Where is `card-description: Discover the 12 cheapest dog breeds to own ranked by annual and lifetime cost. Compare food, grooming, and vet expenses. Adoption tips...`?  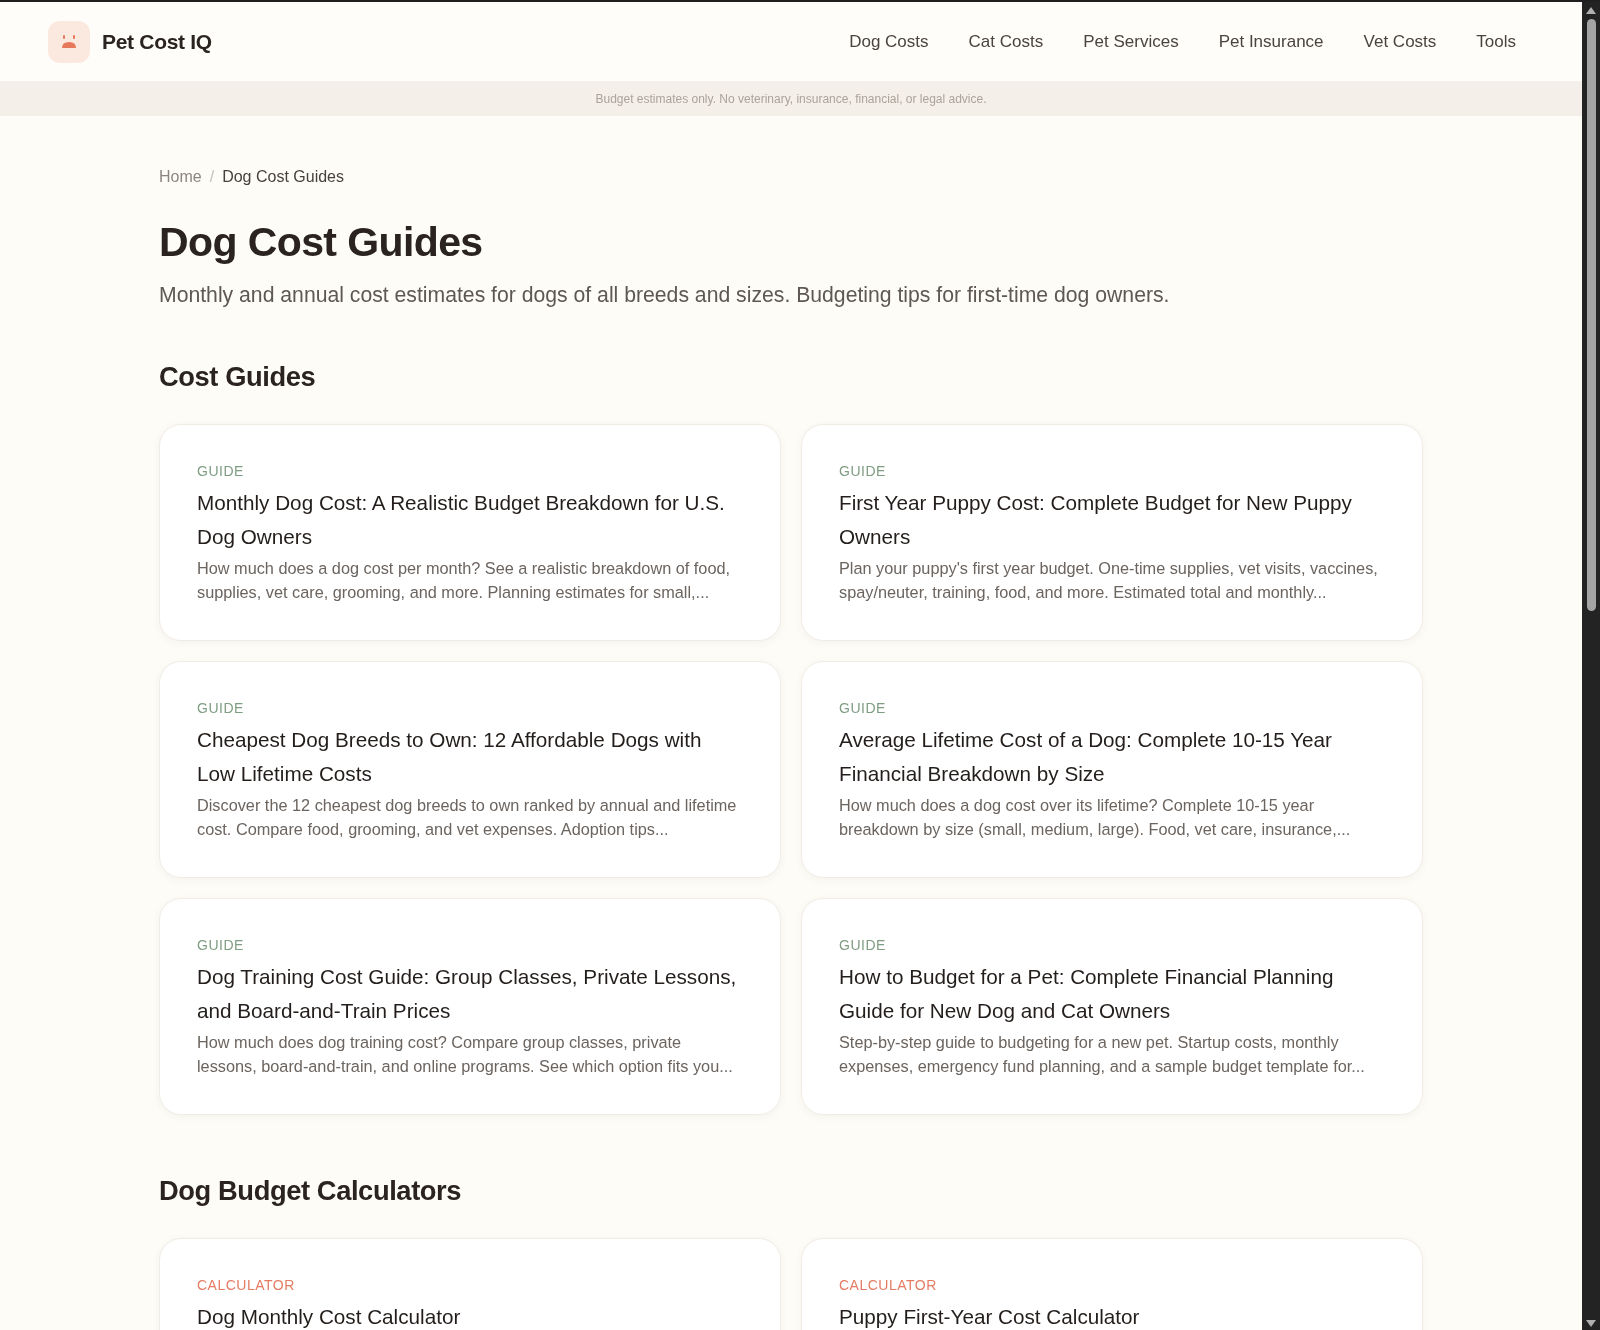 card-description: Discover the 12 cheapest dog breeds to own ranked by annual and lifetime cost. Compare food, grooming, and vet expenses. Adoption tips... is located at coordinates (467, 817).